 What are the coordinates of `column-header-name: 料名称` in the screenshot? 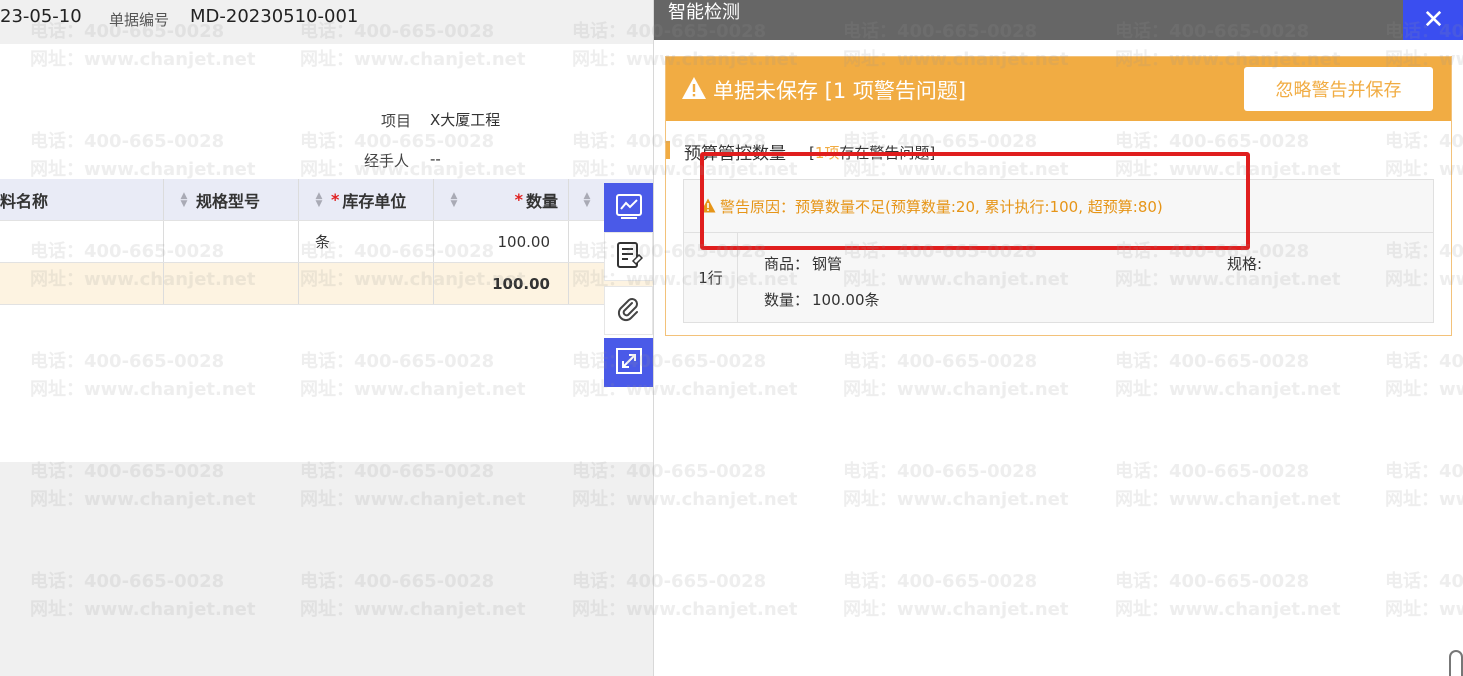 It's located at (82, 199).